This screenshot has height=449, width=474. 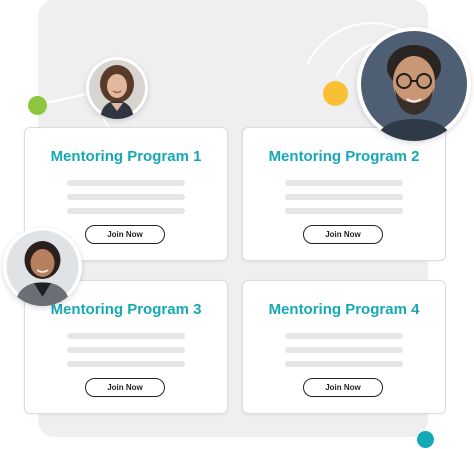 What do you see at coordinates (126, 156) in the screenshot?
I see `program-title: Mentoring Program 1` at bounding box center [126, 156].